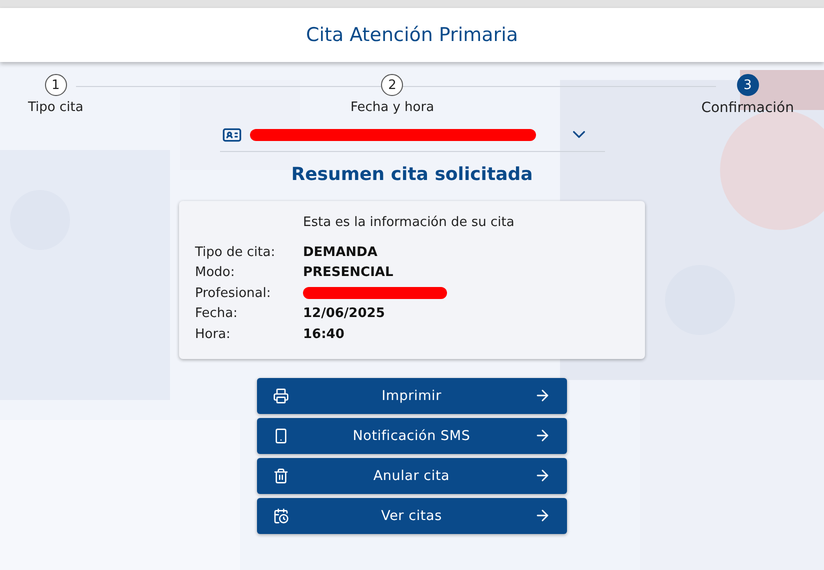 The image size is (824, 570). I want to click on field-value: 12/06/2025, so click(344, 314).